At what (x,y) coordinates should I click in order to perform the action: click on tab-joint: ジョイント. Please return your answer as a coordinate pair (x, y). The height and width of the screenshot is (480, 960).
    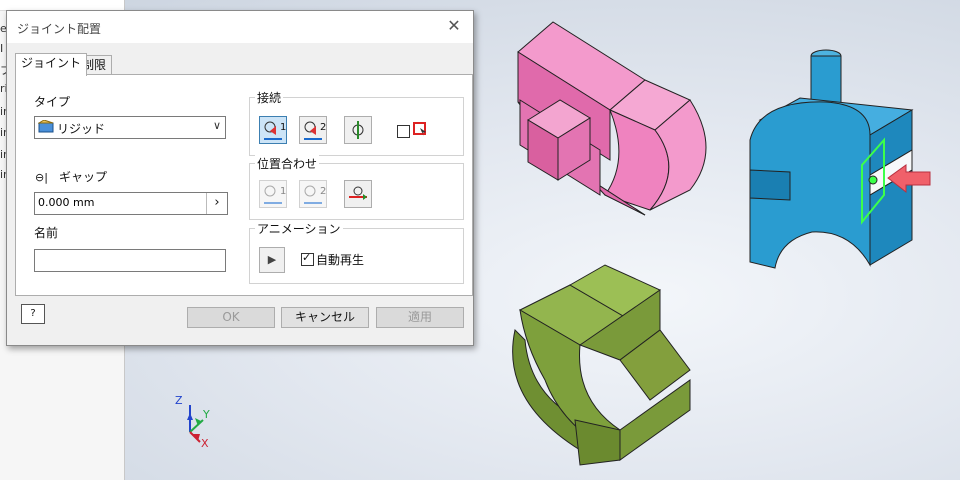
    Looking at the image, I should click on (51, 64).